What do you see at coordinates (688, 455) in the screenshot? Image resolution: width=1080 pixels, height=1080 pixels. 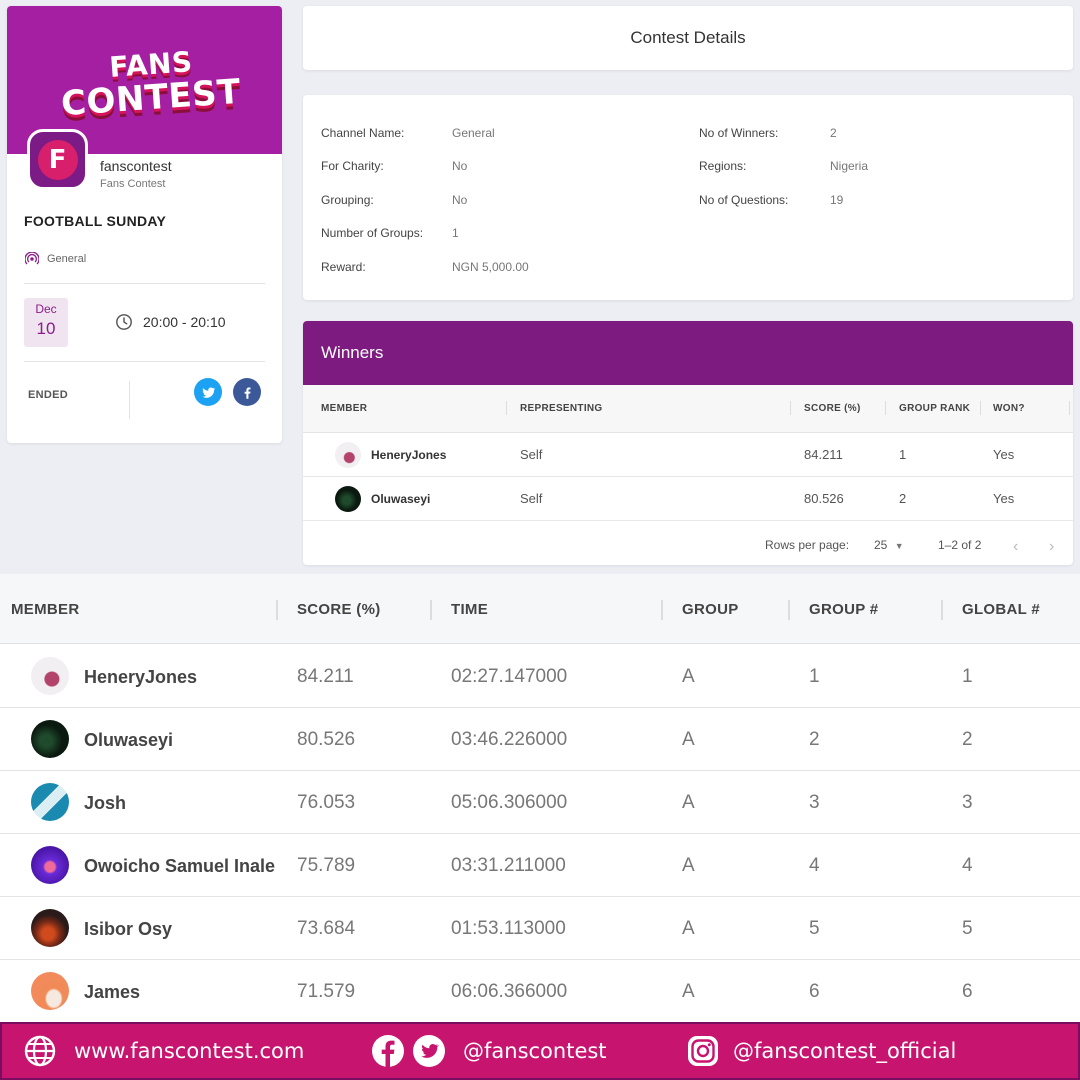 I see `table-row: HeneryJones Self 84.211 1 Yes` at bounding box center [688, 455].